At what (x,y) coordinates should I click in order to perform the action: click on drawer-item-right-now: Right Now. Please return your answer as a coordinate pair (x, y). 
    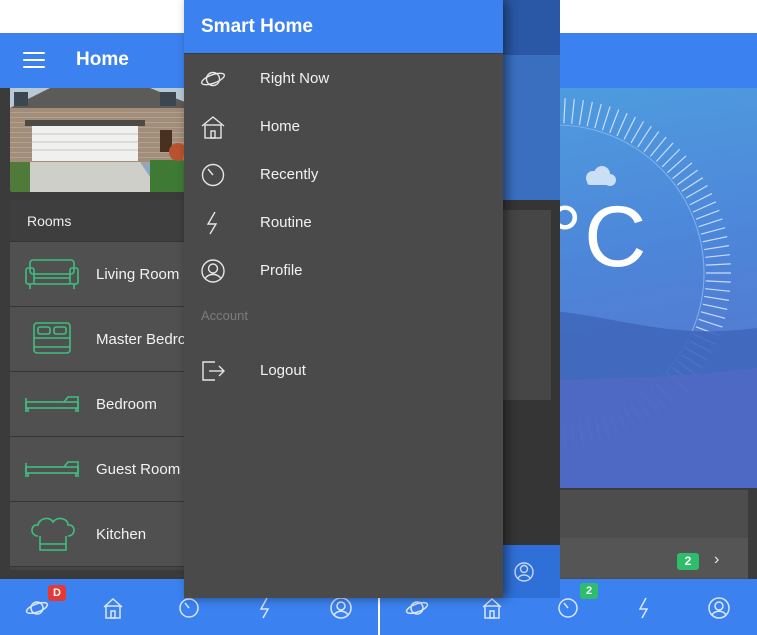
    Looking at the image, I should click on (343, 79).